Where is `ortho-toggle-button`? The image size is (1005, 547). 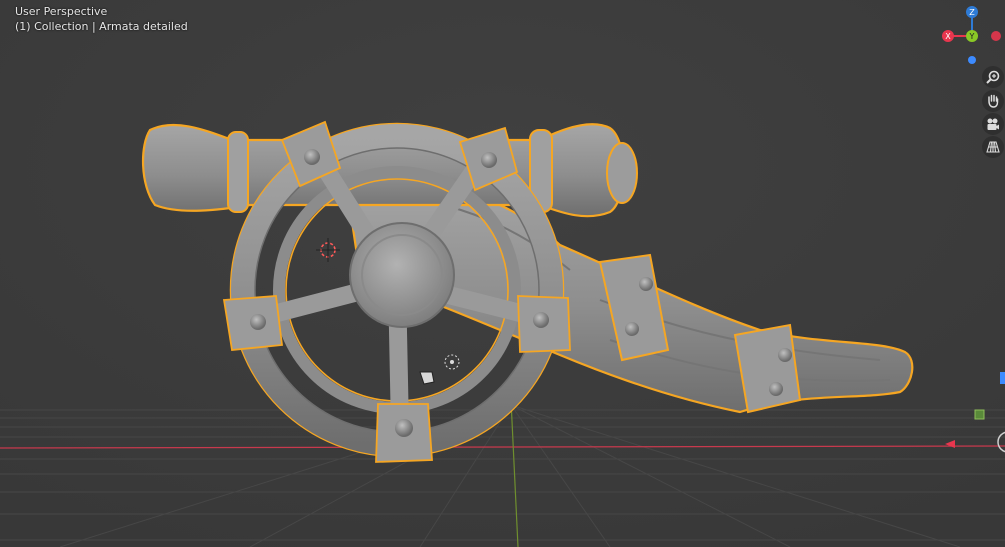 ortho-toggle-button is located at coordinates (993, 147).